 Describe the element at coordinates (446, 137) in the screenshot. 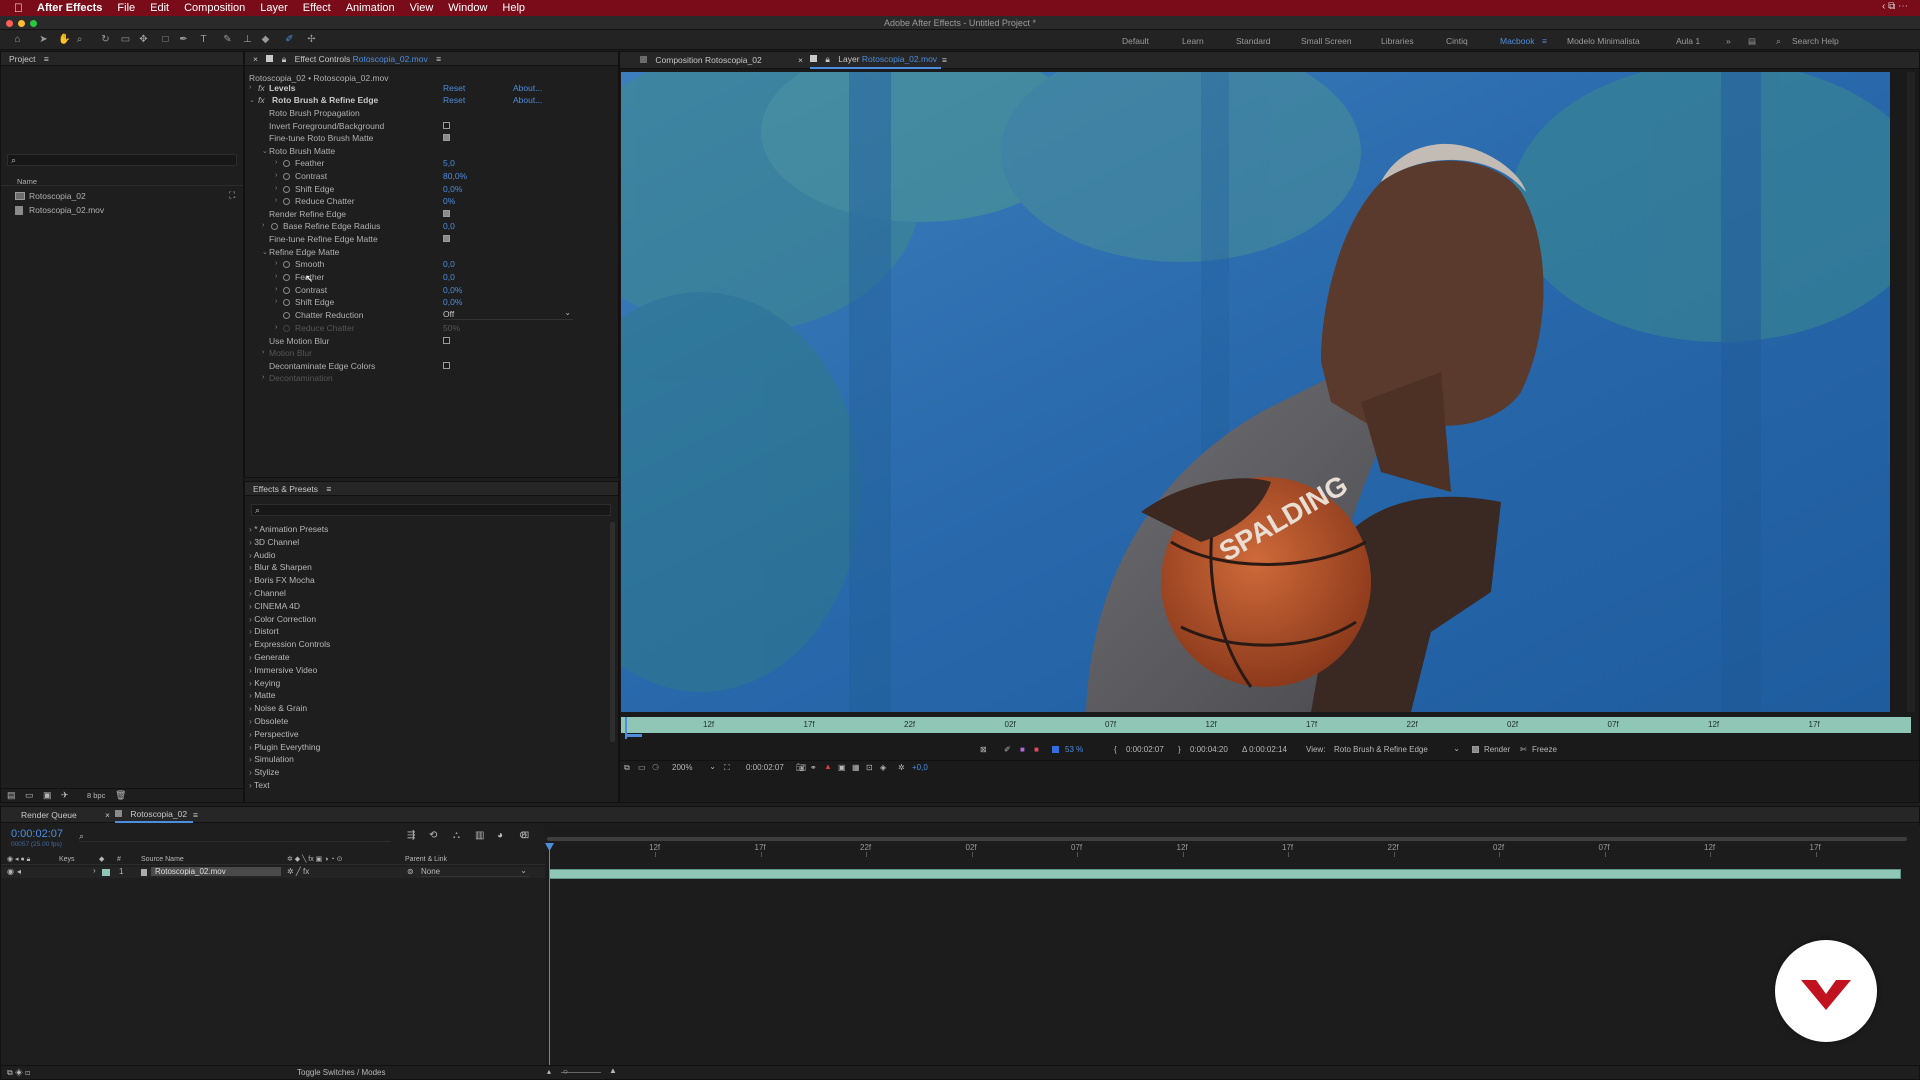

I see `fine-tune-roto-checkbox` at that location.